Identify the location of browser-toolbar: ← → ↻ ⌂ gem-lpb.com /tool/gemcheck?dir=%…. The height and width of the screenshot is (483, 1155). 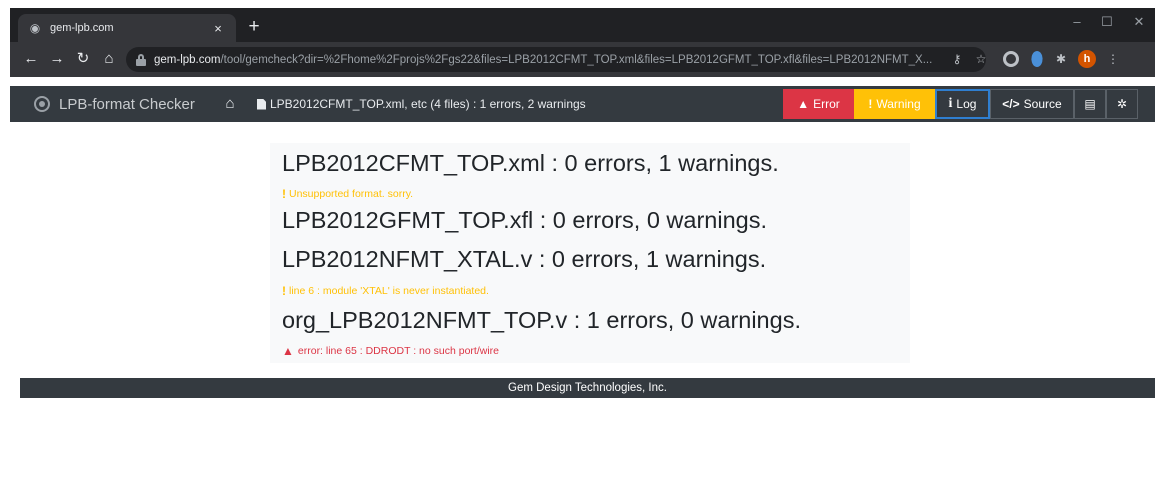
(582, 59).